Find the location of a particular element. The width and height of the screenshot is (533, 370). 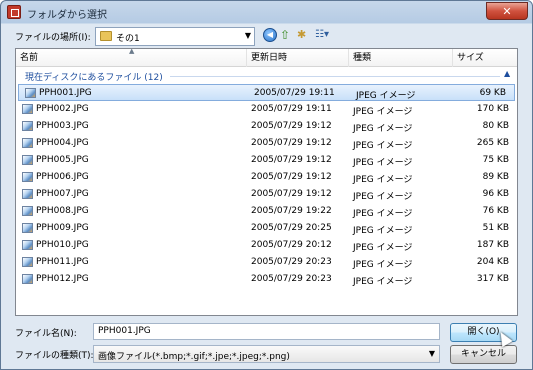

up-folder-icon: ⇧ is located at coordinates (287, 35).